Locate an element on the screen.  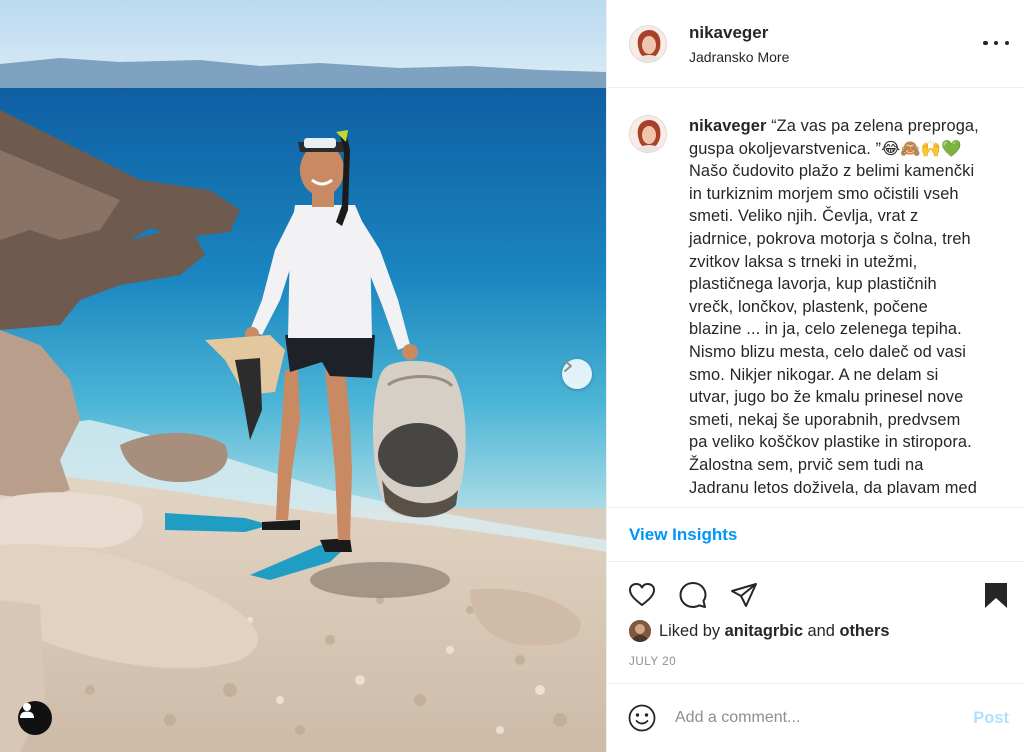
caption-line: blazine ... in ja, celo zelenega tepiha. is located at coordinates (825, 329).